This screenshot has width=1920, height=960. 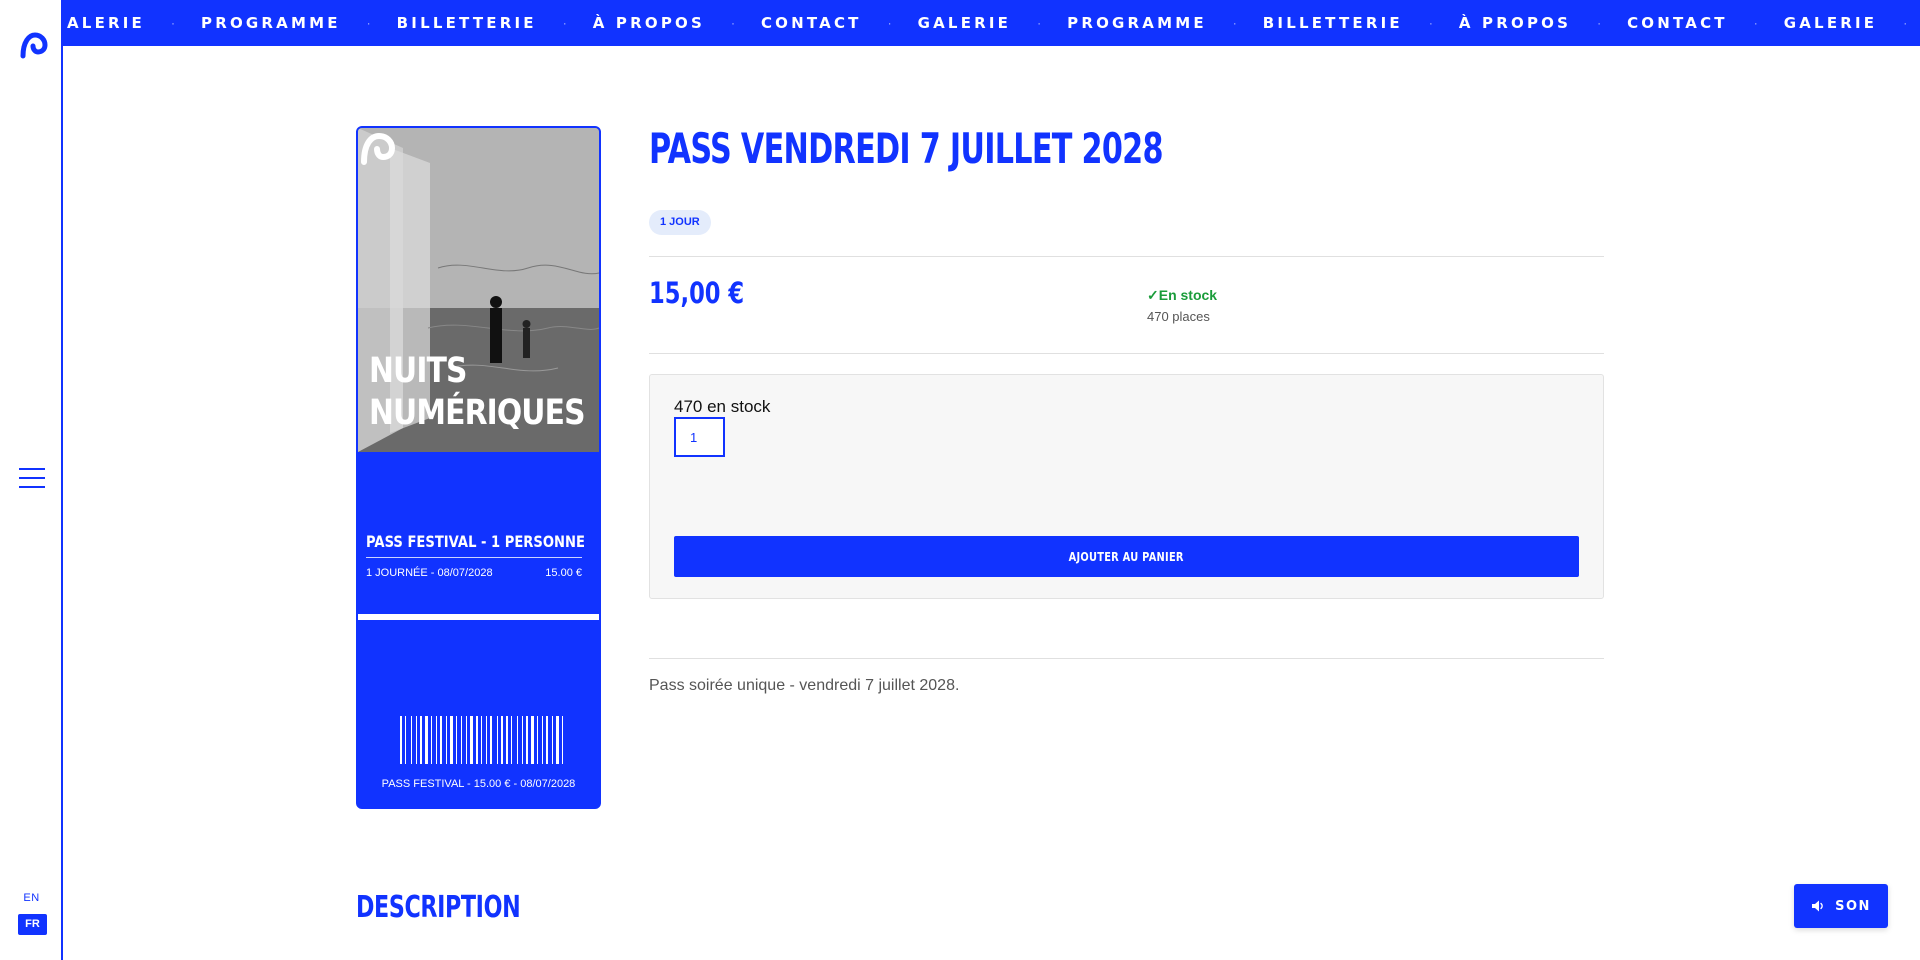 I want to click on ticket-meta: 1 JOURNÉE - 08/07/2028 15.00 €, so click(x=474, y=573).